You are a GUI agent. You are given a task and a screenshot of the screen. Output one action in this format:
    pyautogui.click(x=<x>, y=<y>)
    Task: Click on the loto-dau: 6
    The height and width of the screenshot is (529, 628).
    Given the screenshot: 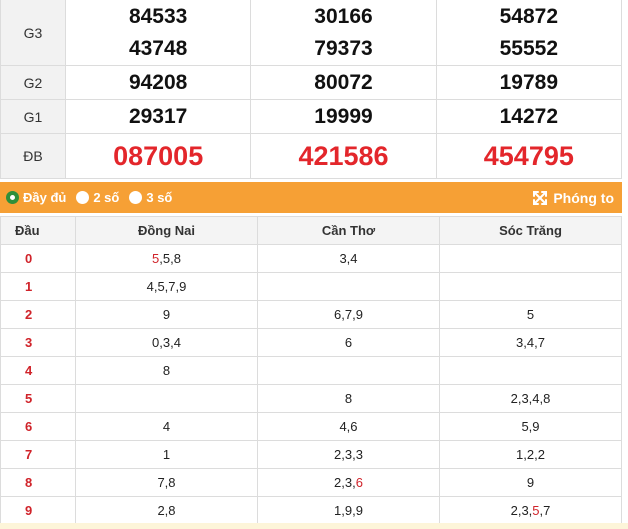 What is the action you would take?
    pyautogui.click(x=38, y=426)
    